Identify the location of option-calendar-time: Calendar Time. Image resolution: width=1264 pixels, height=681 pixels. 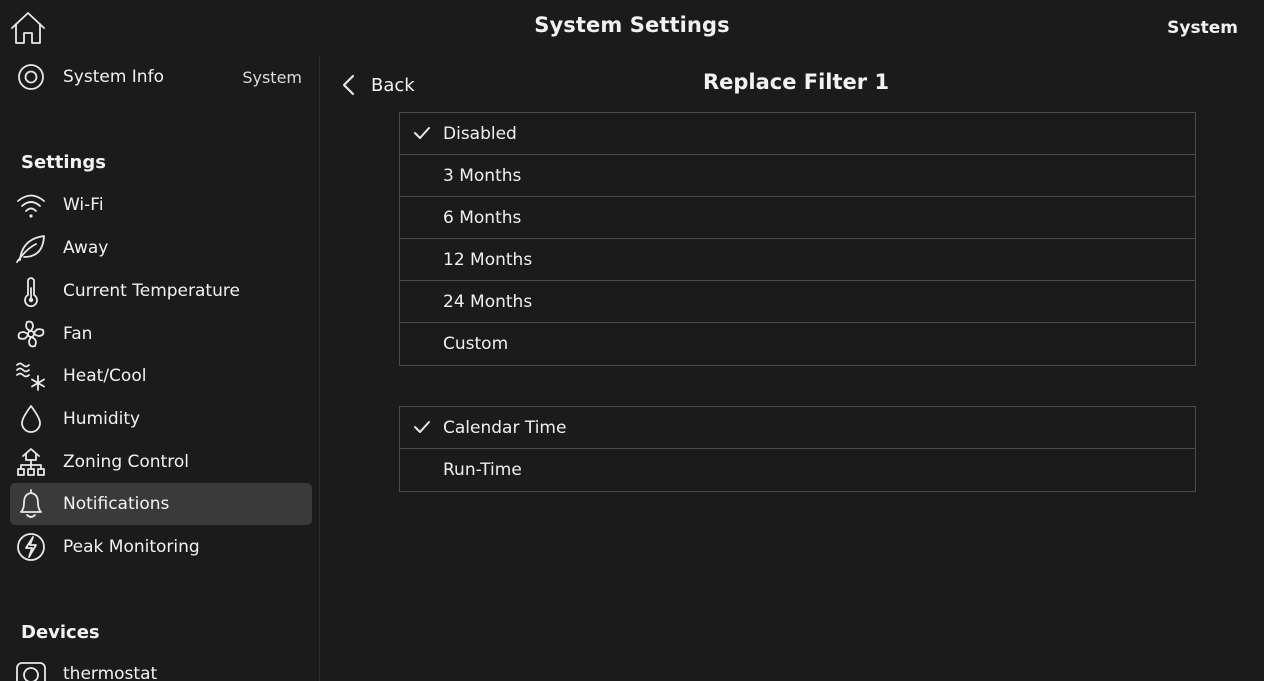
(797, 428).